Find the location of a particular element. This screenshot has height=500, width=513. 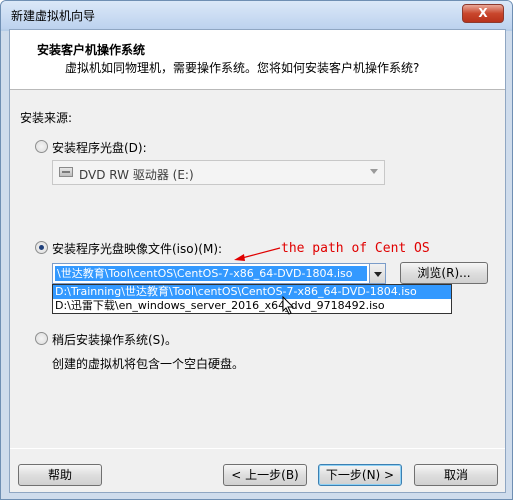

footer-divider is located at coordinates (257, 448).